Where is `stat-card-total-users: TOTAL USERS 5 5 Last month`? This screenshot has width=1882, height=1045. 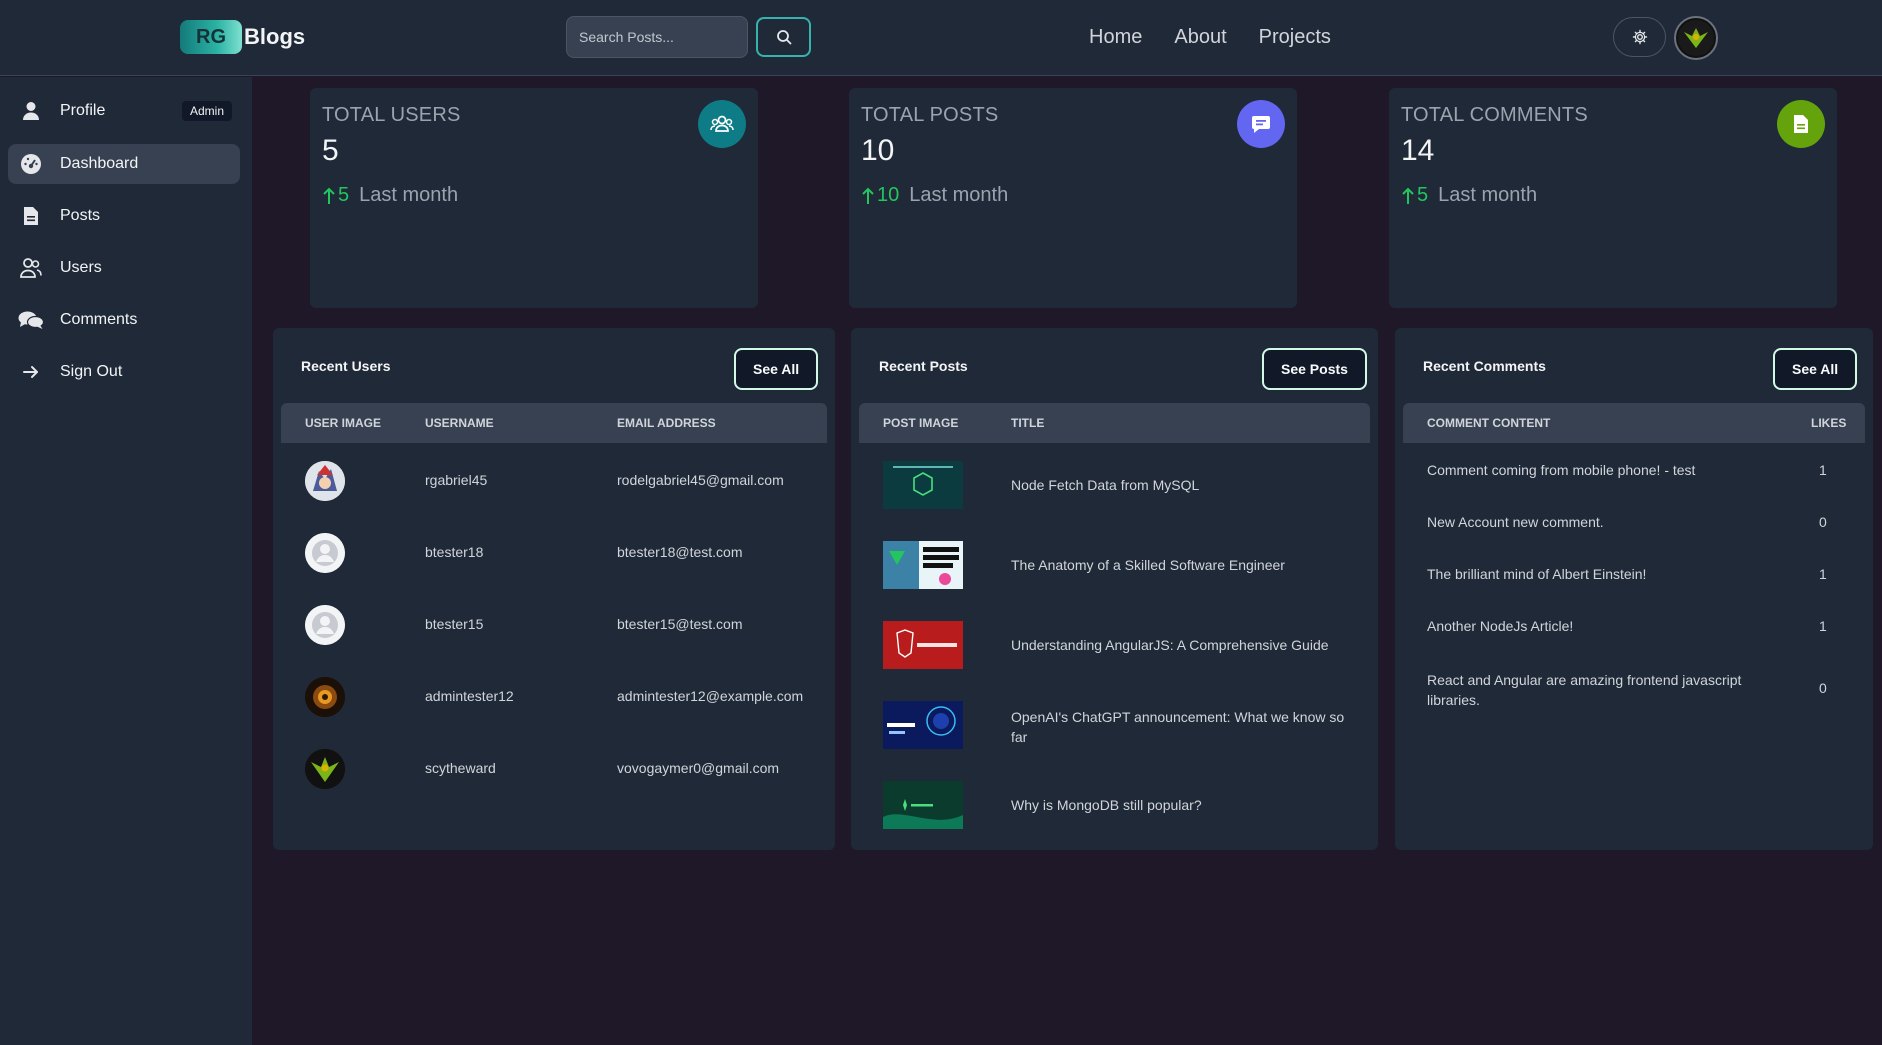 stat-card-total-users: TOTAL USERS 5 5 Last month is located at coordinates (534, 198).